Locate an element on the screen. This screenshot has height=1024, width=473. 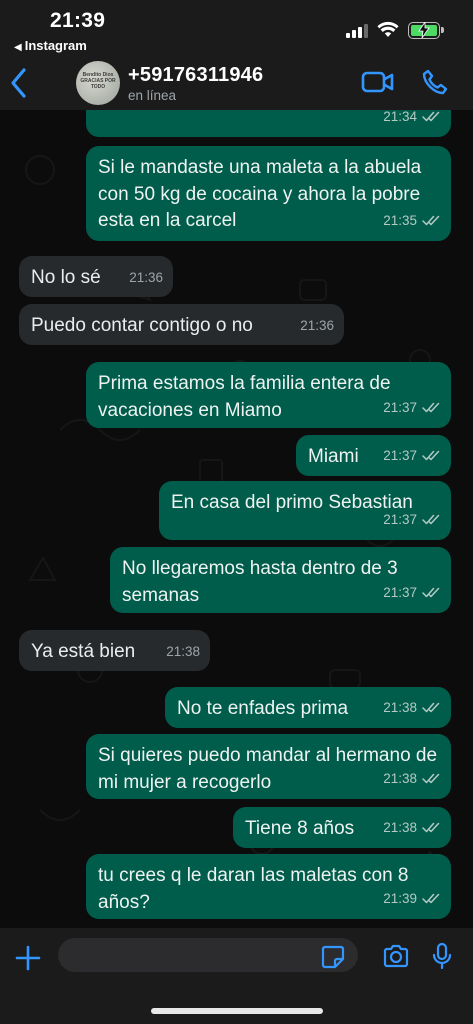
message-text: Tiene 8 años is located at coordinates (300, 828).